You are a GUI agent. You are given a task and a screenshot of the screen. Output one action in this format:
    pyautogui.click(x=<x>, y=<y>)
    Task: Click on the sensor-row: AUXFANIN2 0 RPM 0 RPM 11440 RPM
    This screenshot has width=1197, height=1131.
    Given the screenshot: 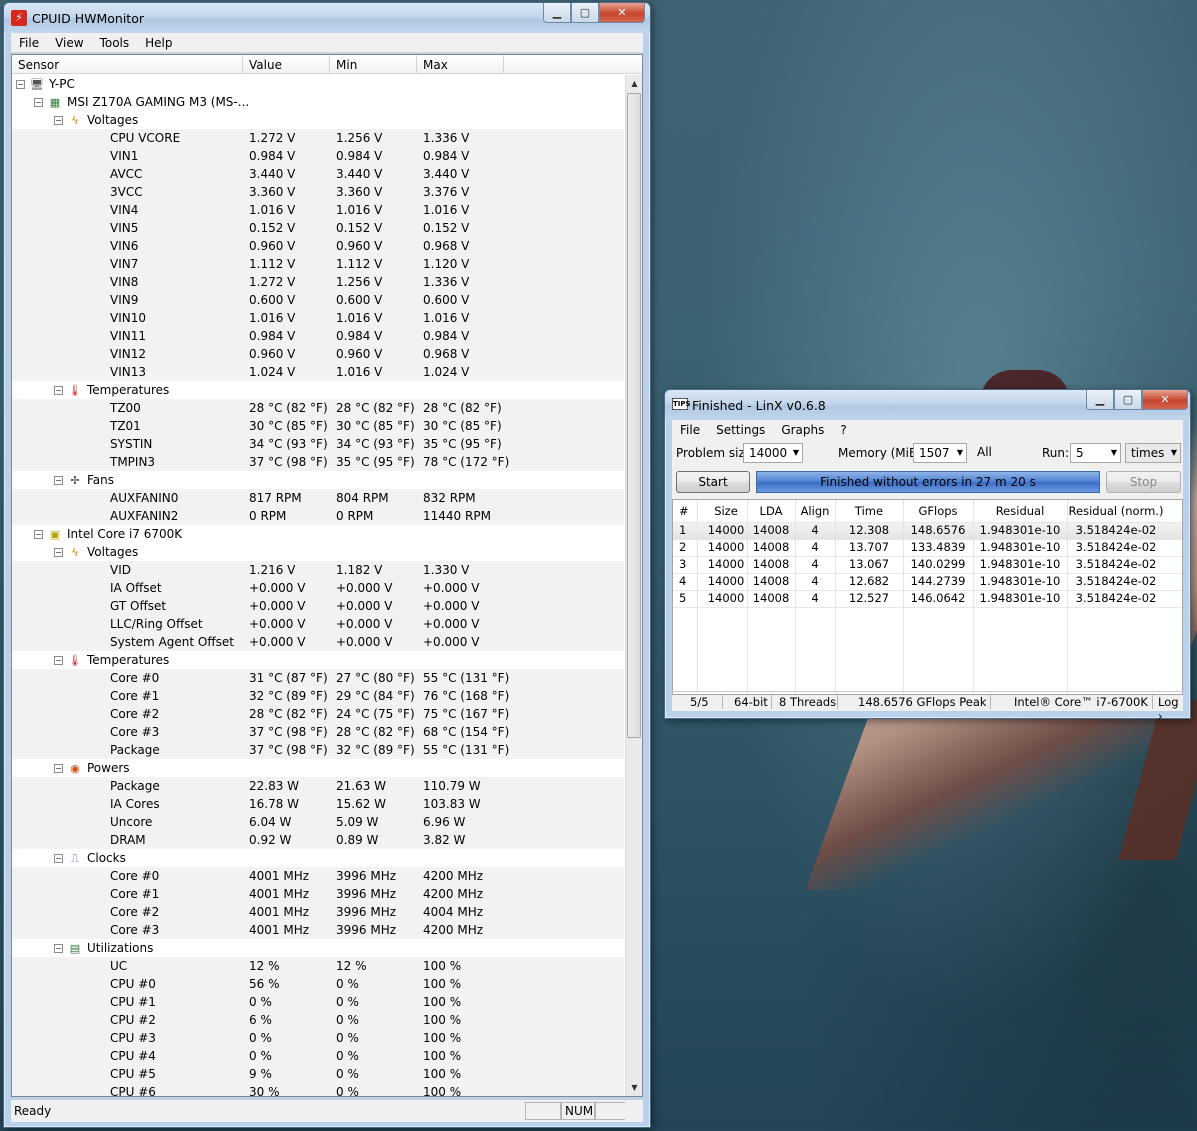 What is the action you would take?
    pyautogui.click(x=318, y=516)
    